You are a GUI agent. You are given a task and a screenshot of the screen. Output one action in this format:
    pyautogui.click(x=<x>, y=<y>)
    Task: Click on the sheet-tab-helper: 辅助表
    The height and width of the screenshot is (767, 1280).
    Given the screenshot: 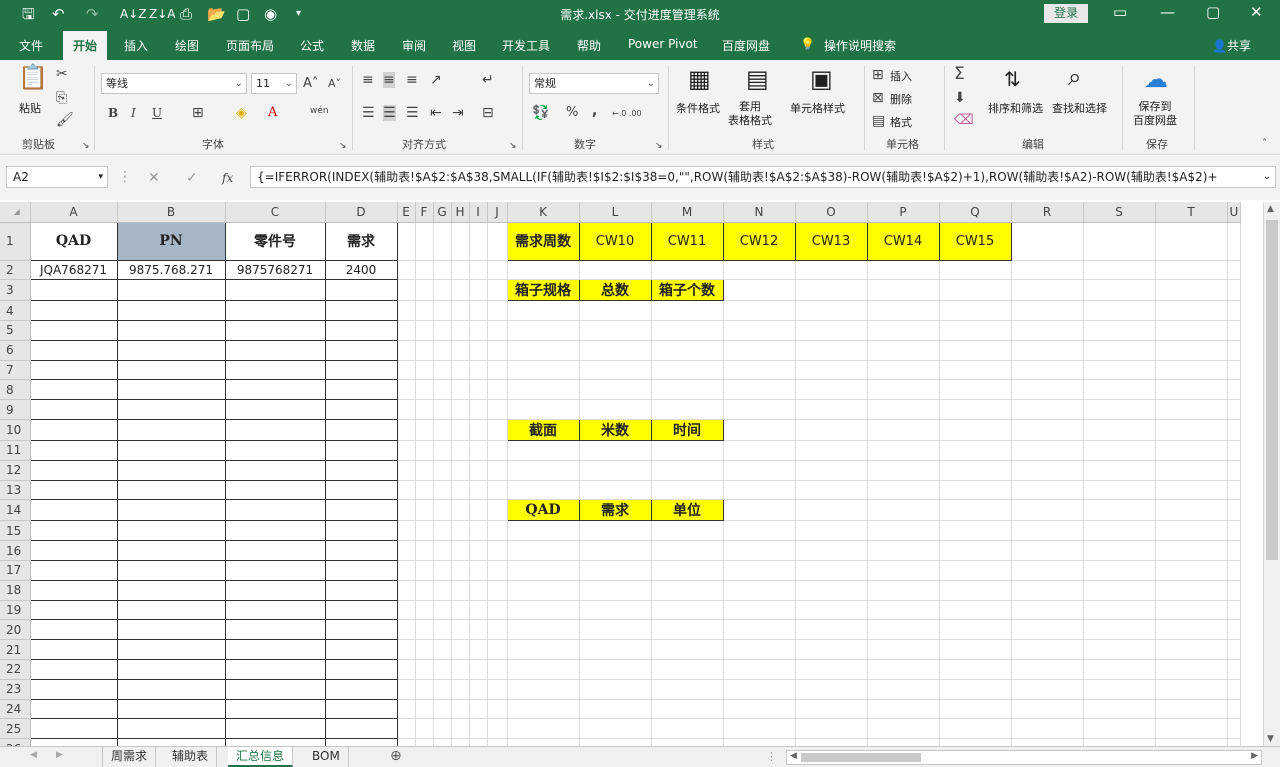 What is the action you would take?
    pyautogui.click(x=191, y=757)
    